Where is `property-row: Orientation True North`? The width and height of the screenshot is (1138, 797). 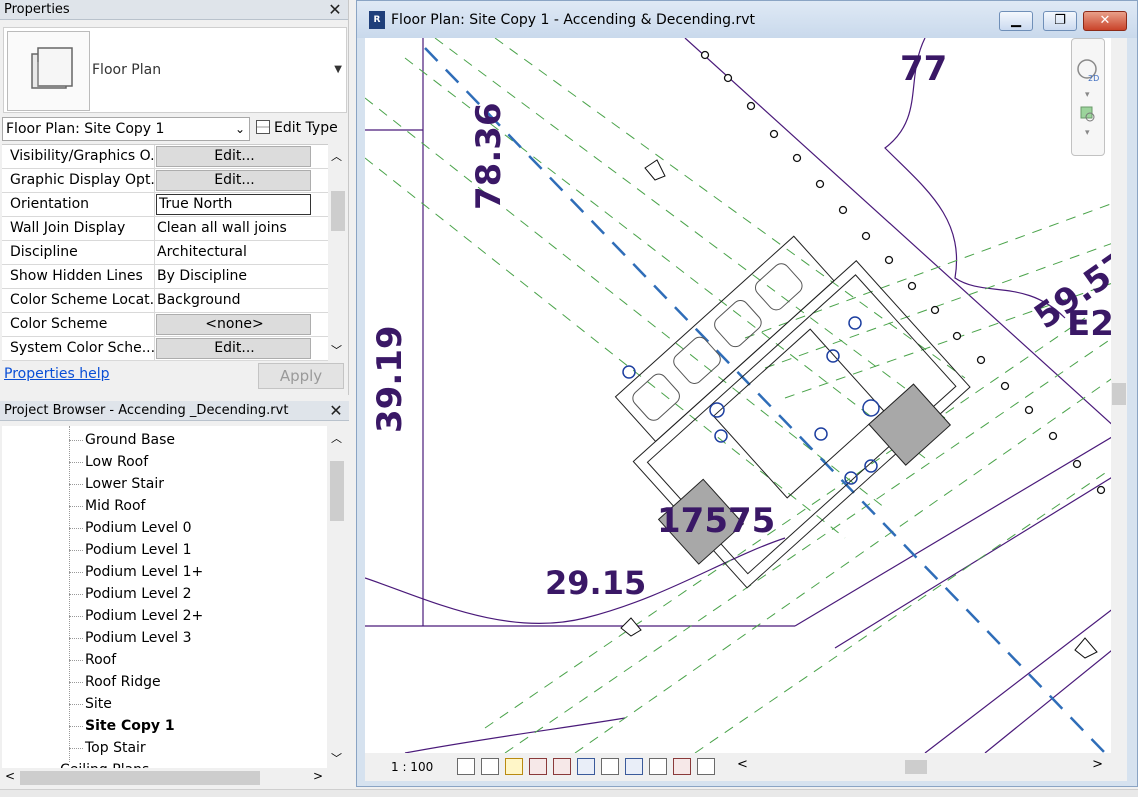
property-row: Orientation True North is located at coordinates (165, 205).